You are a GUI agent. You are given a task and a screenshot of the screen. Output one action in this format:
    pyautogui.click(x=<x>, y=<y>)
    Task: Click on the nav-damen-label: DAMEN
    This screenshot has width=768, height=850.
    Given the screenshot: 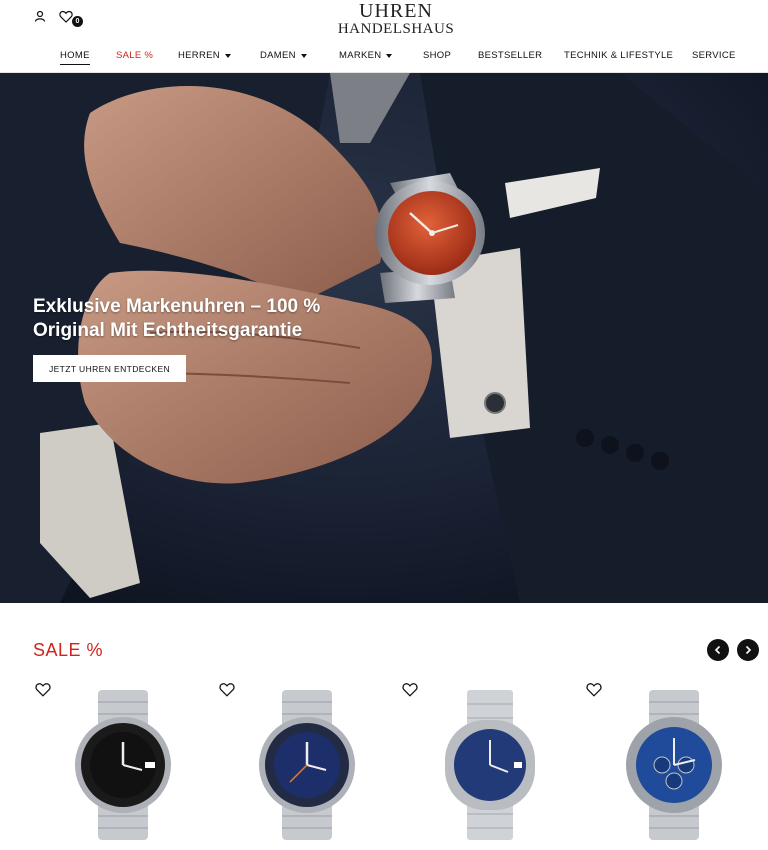 What is the action you would take?
    pyautogui.click(x=278, y=55)
    